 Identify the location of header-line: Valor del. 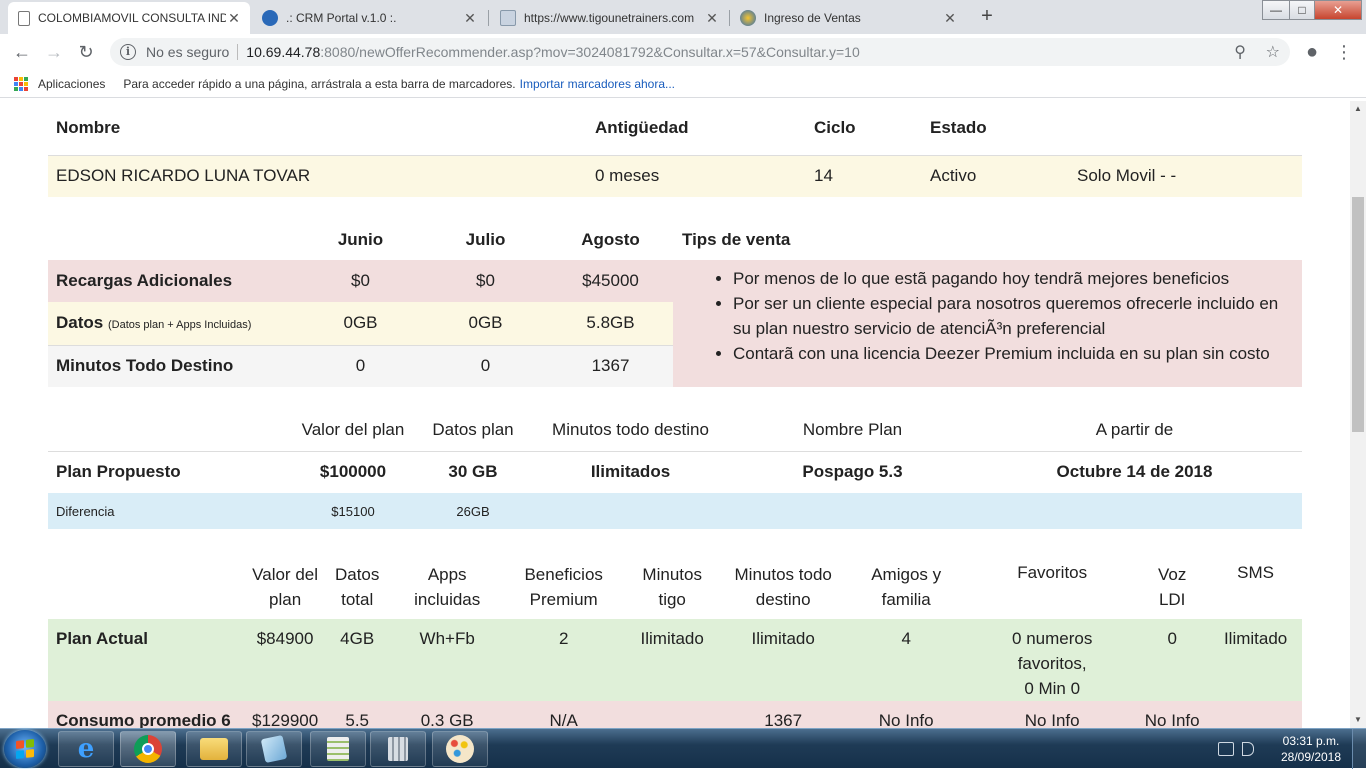
(285, 574).